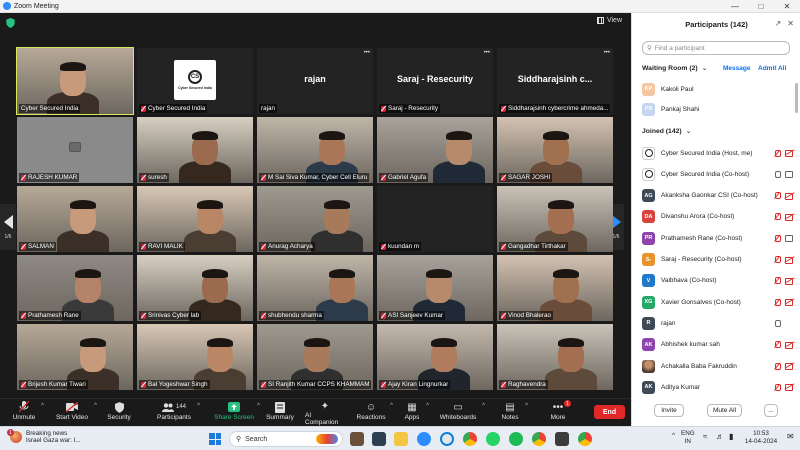 Image resolution: width=800 pixels, height=450 pixels. What do you see at coordinates (787, 6) in the screenshot?
I see `close-window-icon: ✕` at bounding box center [787, 6].